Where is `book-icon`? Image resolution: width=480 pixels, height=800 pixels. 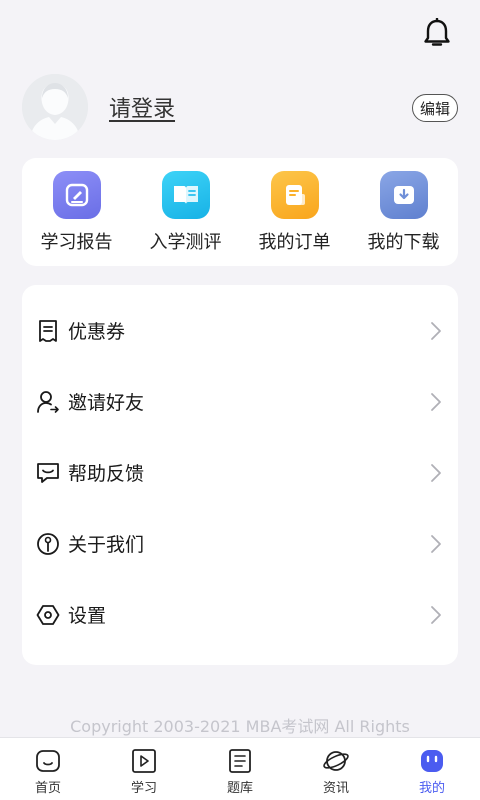
book-icon is located at coordinates (185, 195).